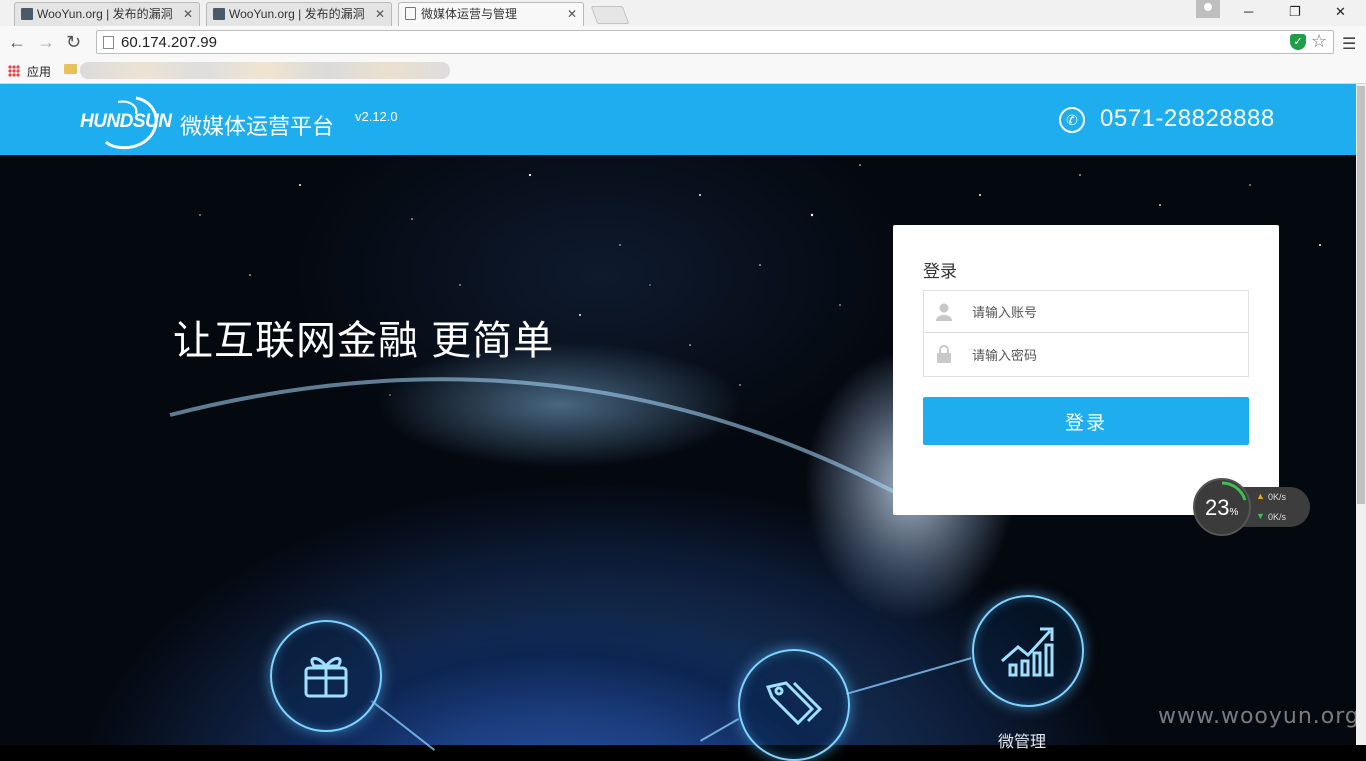  I want to click on memory-usage-ring: 23%, so click(1222, 507).